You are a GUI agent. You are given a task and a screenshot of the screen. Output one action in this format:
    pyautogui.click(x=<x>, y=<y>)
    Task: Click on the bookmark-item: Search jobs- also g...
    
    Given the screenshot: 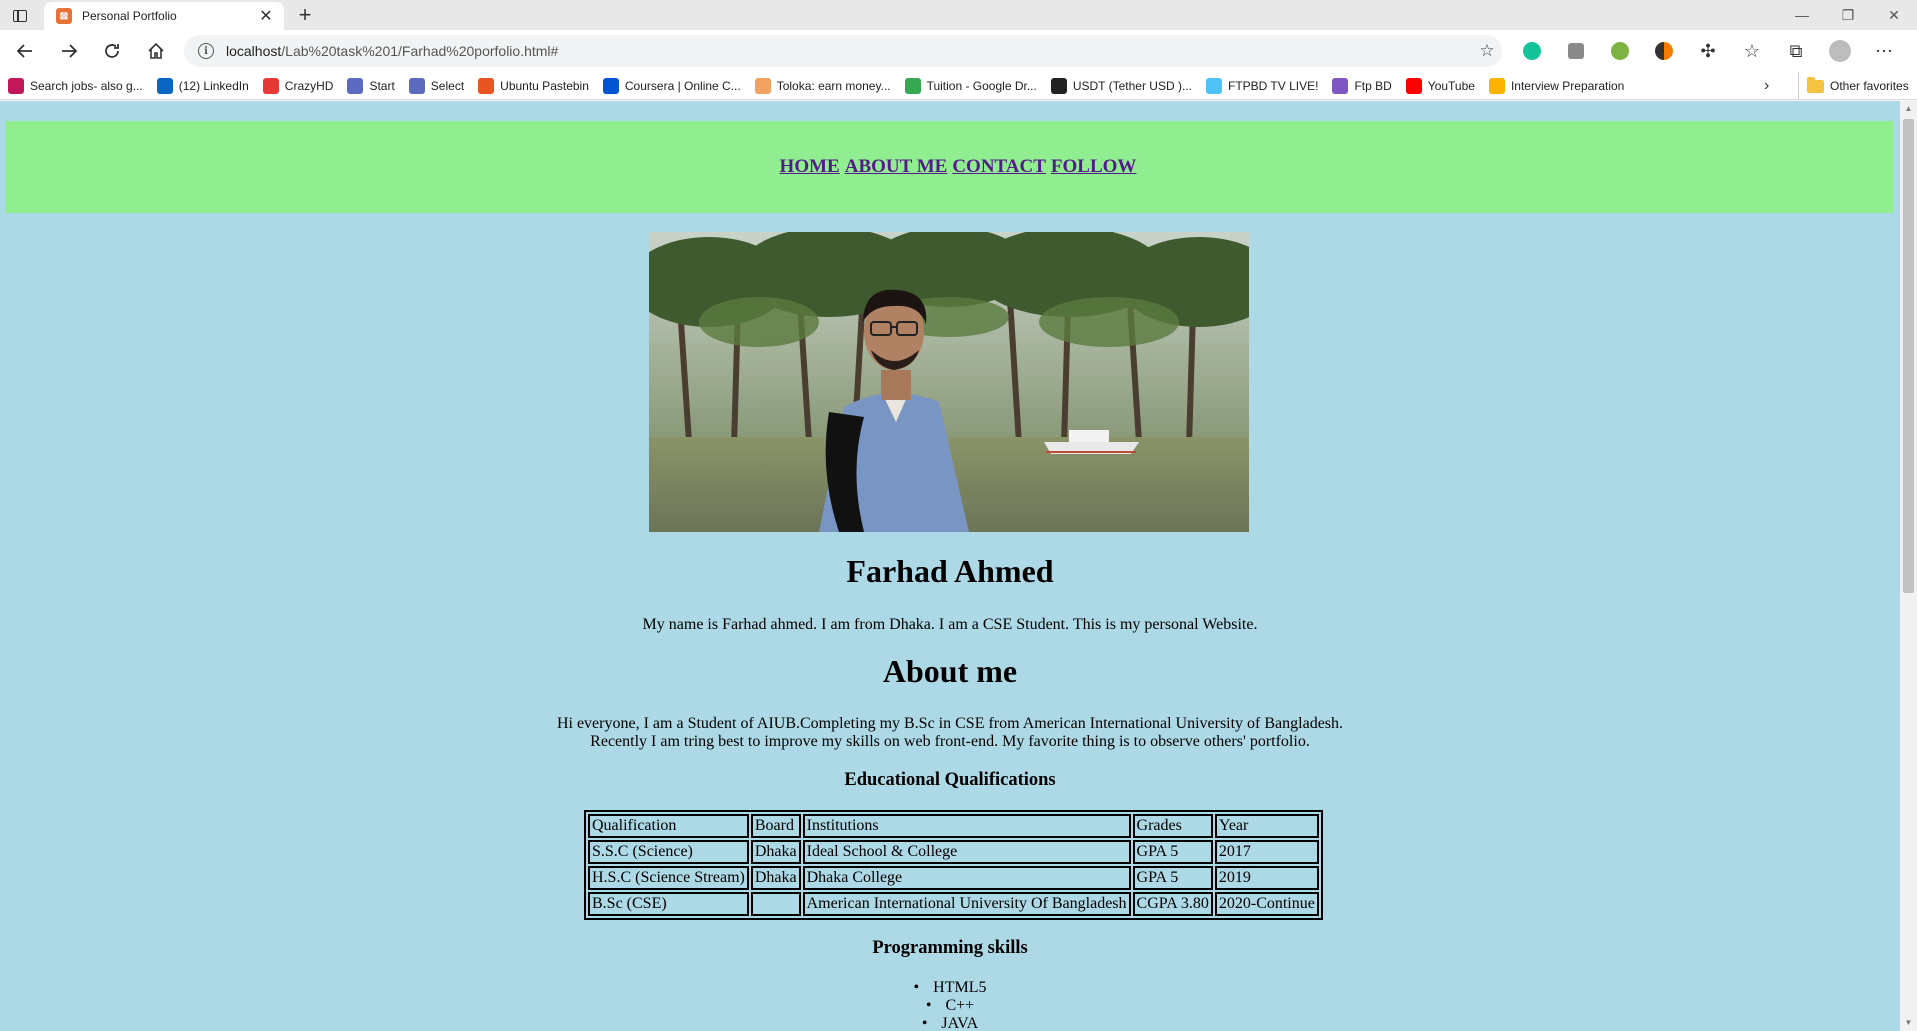 What is the action you would take?
    pyautogui.click(x=75, y=85)
    